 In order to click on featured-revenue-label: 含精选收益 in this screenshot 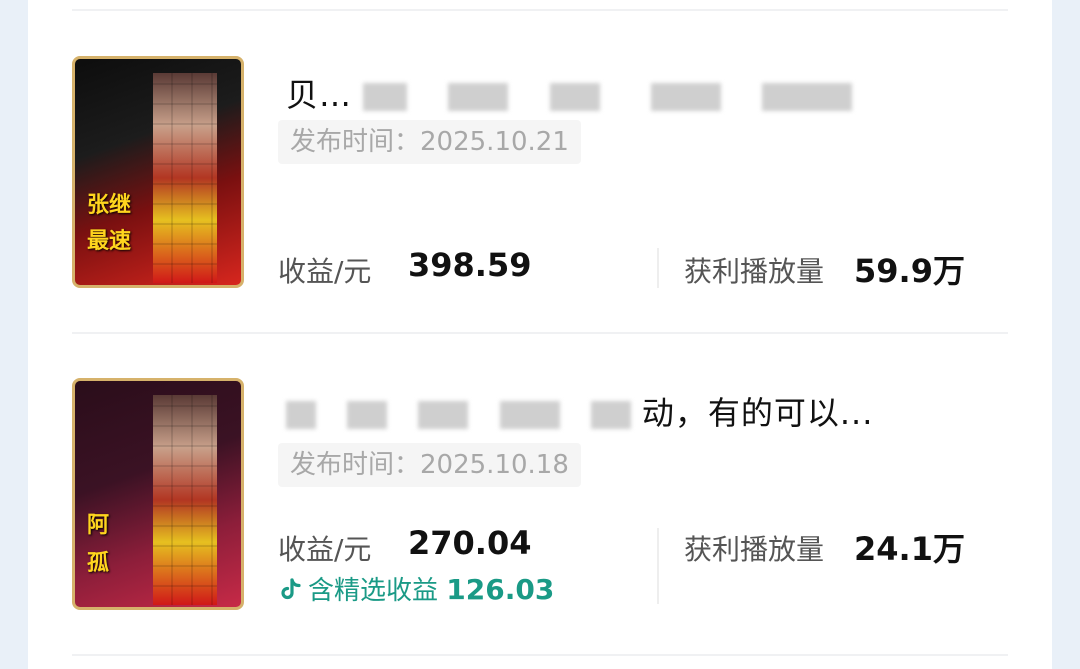, I will do `click(373, 591)`.